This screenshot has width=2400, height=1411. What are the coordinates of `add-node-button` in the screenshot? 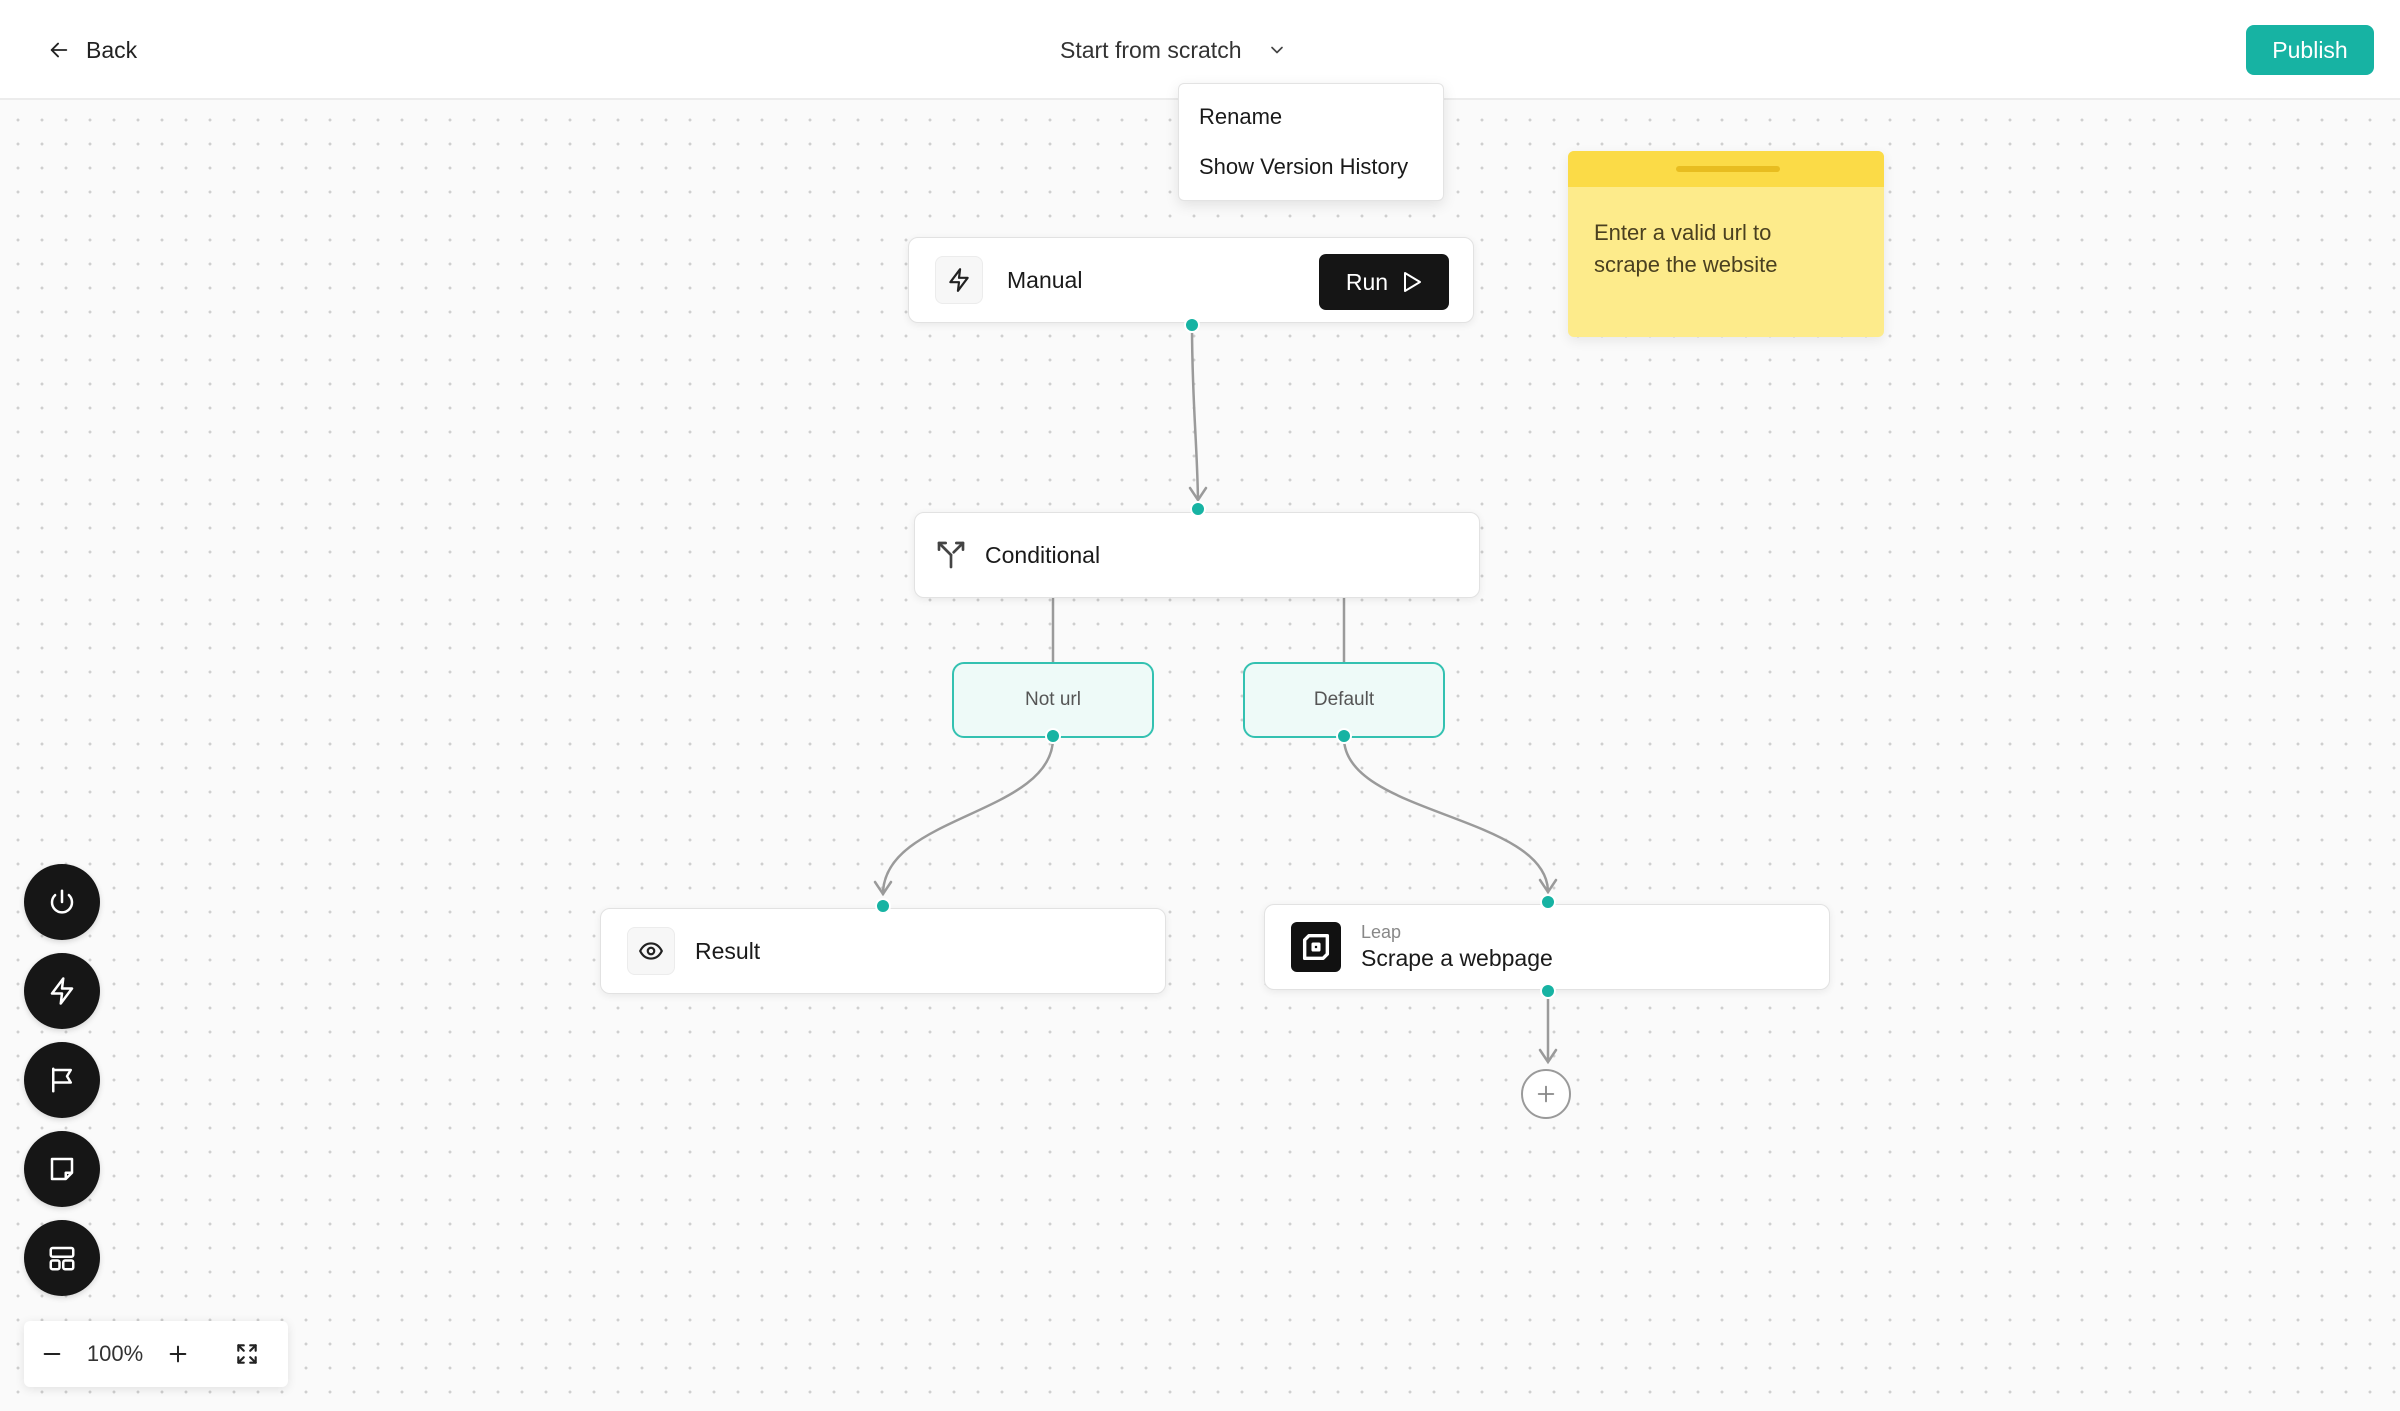 It's located at (1546, 1094).